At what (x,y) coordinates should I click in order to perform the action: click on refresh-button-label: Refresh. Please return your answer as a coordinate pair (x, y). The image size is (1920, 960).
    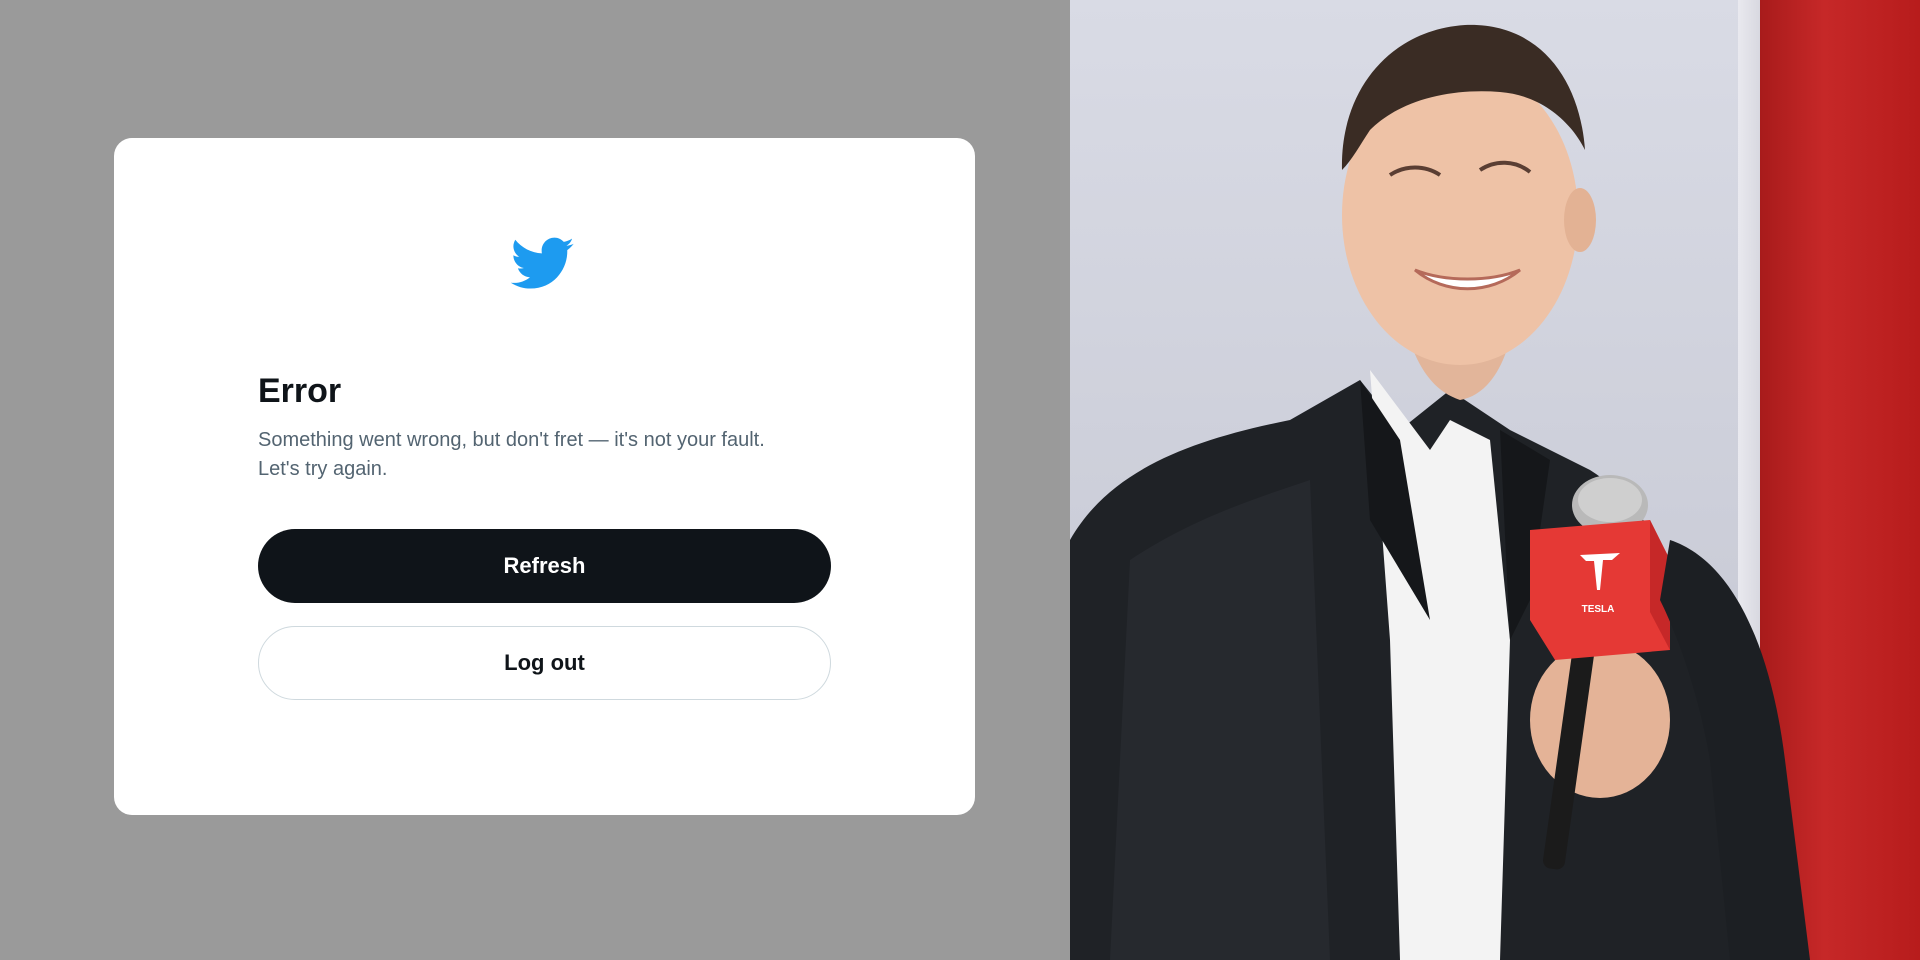
    Looking at the image, I should click on (544, 565).